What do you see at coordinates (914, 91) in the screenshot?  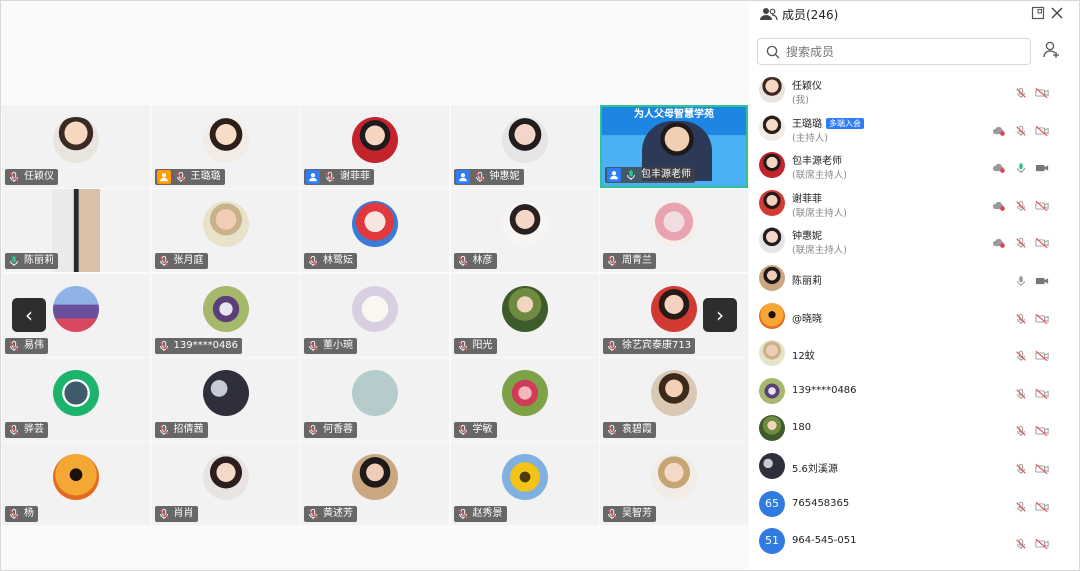 I see `member-row: 任颖仪 (我)` at bounding box center [914, 91].